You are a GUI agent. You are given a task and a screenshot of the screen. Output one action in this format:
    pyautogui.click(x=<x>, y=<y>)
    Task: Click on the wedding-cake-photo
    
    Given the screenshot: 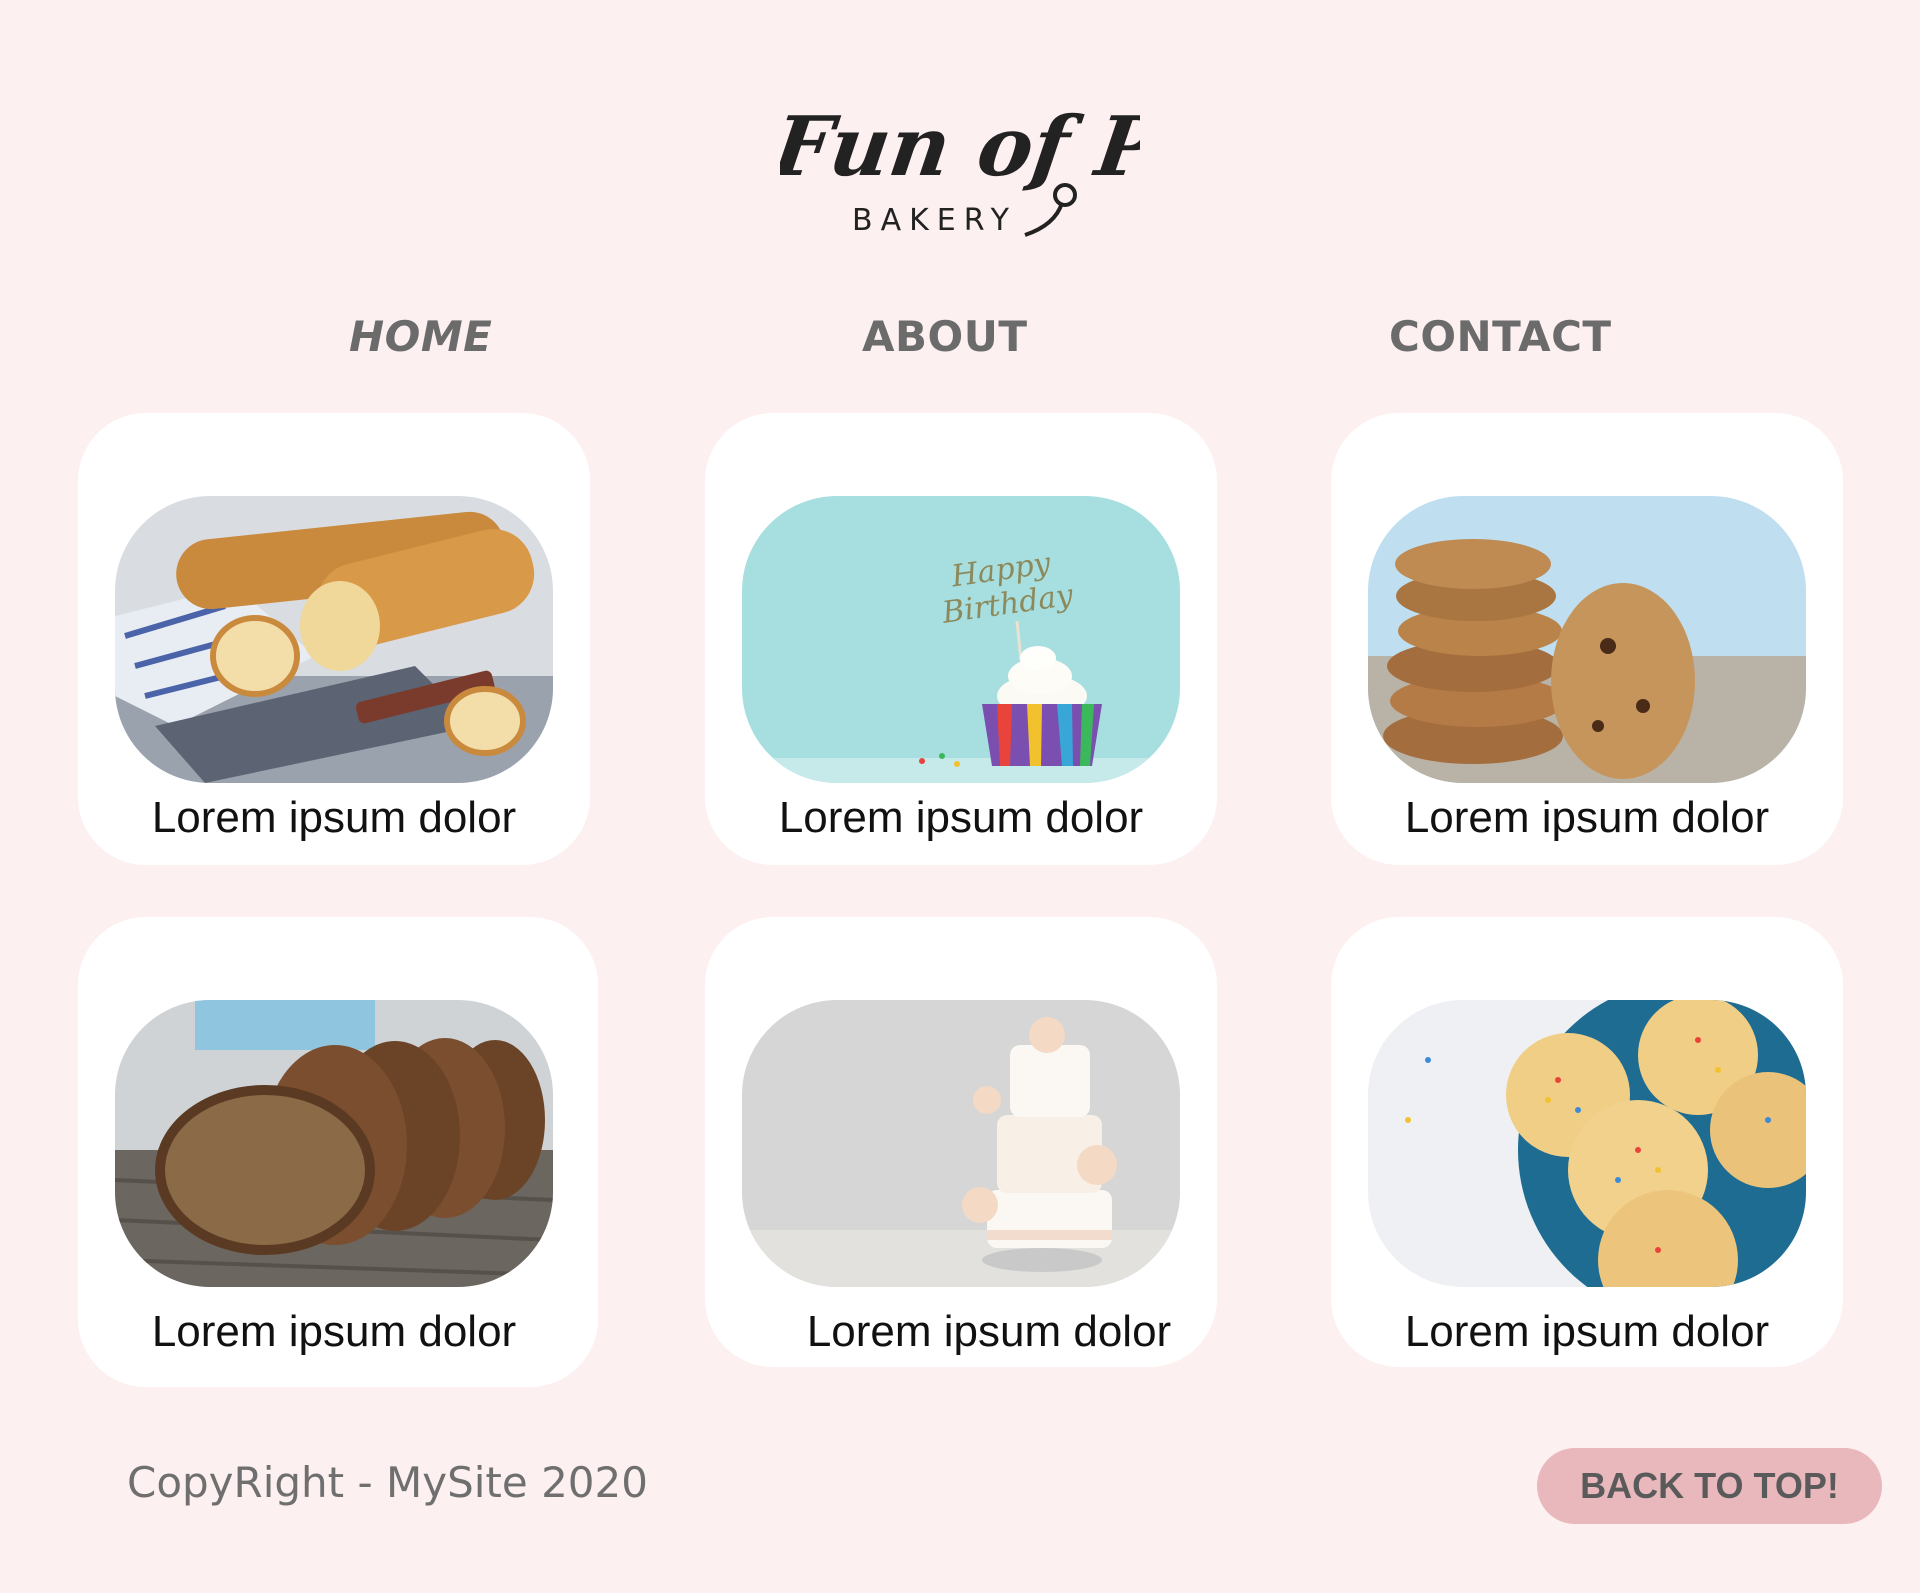 What is the action you would take?
    pyautogui.click(x=961, y=1143)
    